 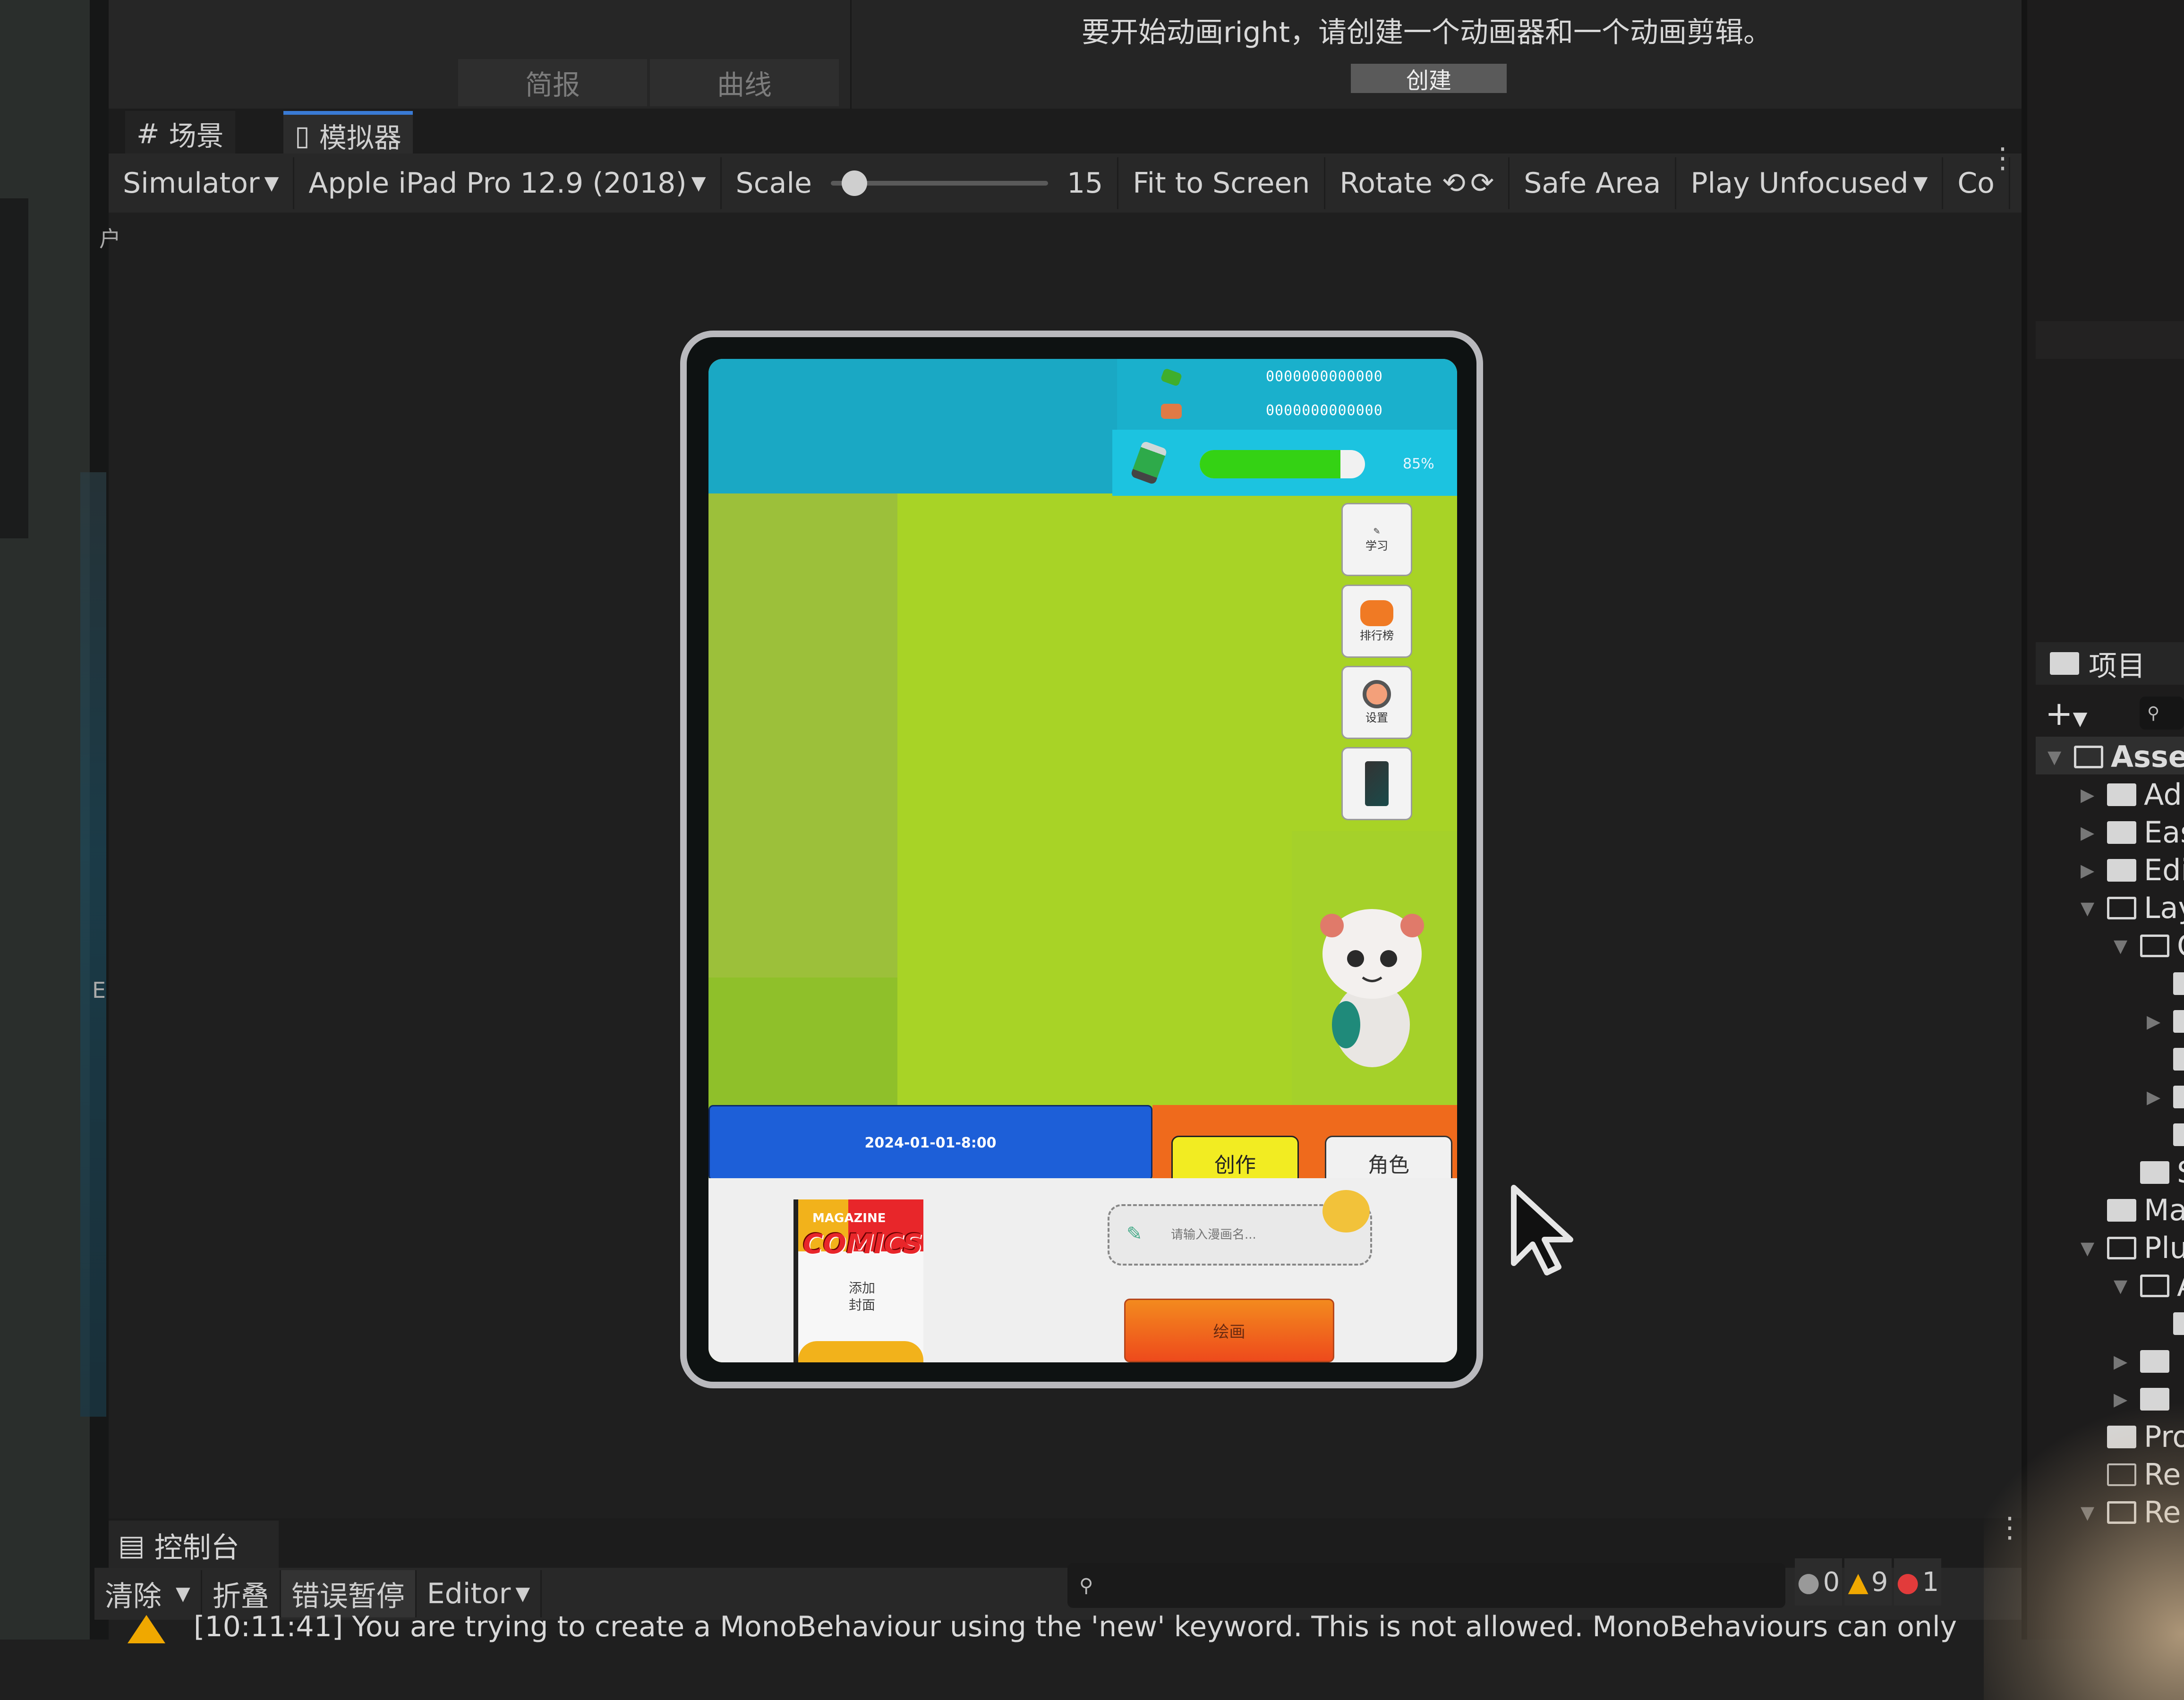 I want to click on draw-button: 绘画, so click(x=1229, y=1330).